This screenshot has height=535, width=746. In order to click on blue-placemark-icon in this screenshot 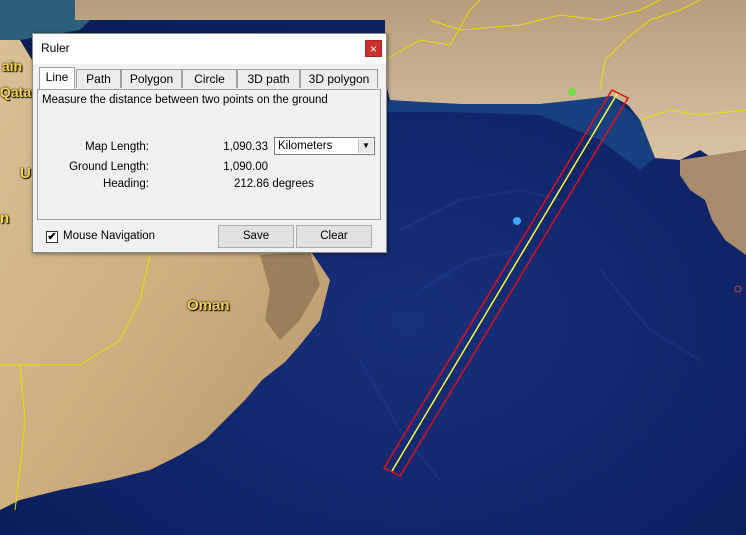, I will do `click(517, 221)`.